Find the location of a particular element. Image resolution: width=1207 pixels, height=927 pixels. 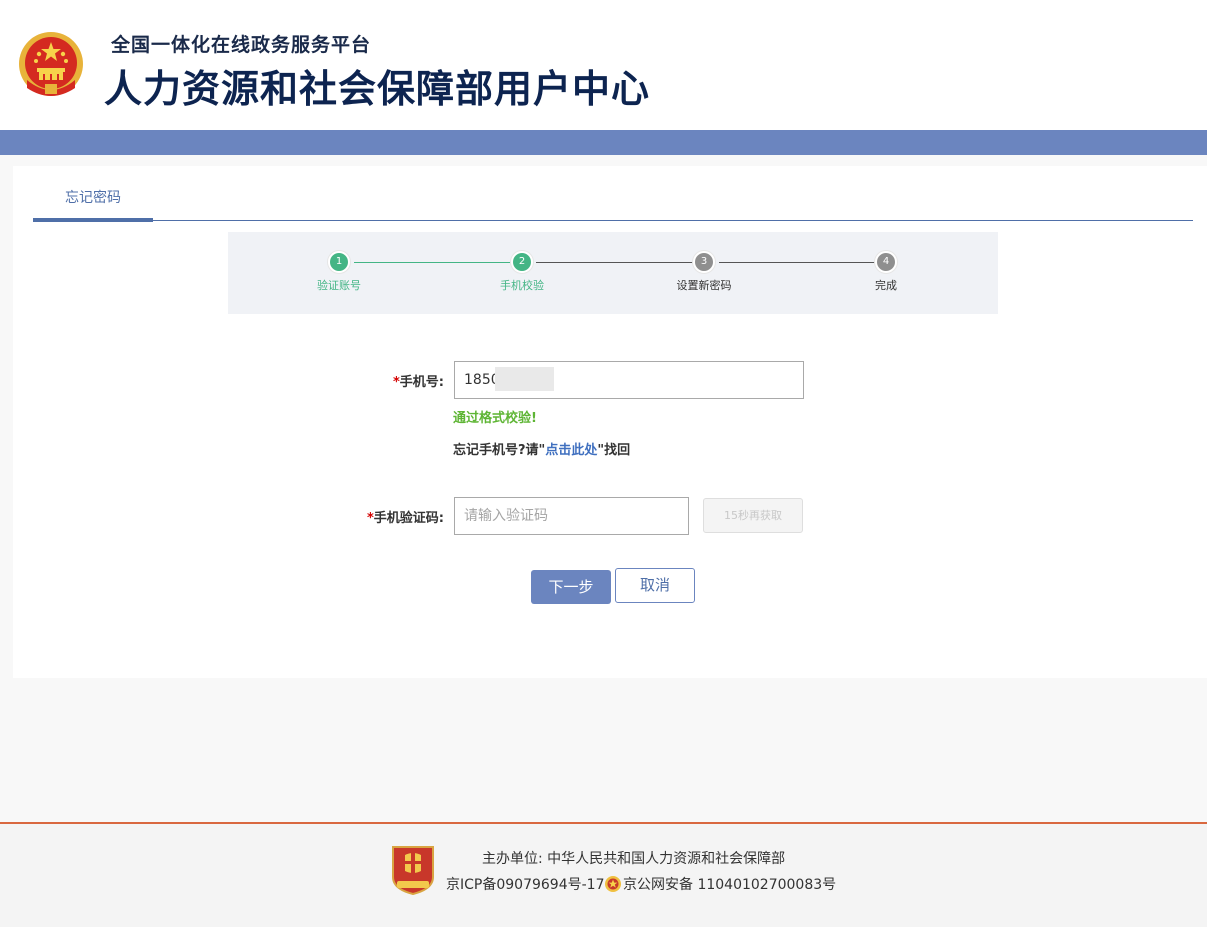

icp-record-link: 京ICP备09079694号-17 is located at coordinates (525, 884).